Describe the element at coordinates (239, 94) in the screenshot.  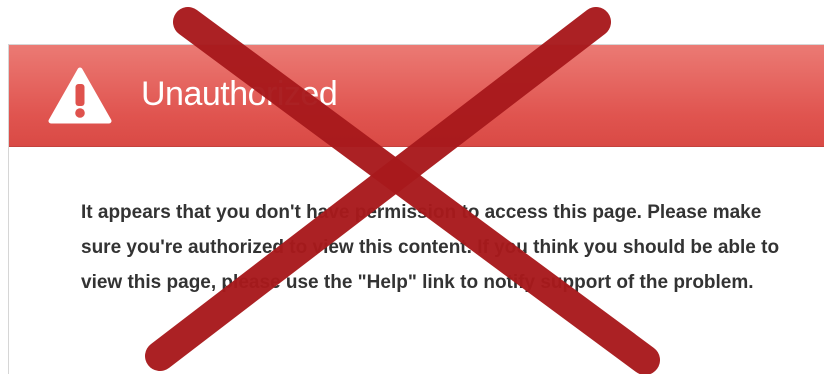
I see `dialog-title: Unauthorized` at that location.